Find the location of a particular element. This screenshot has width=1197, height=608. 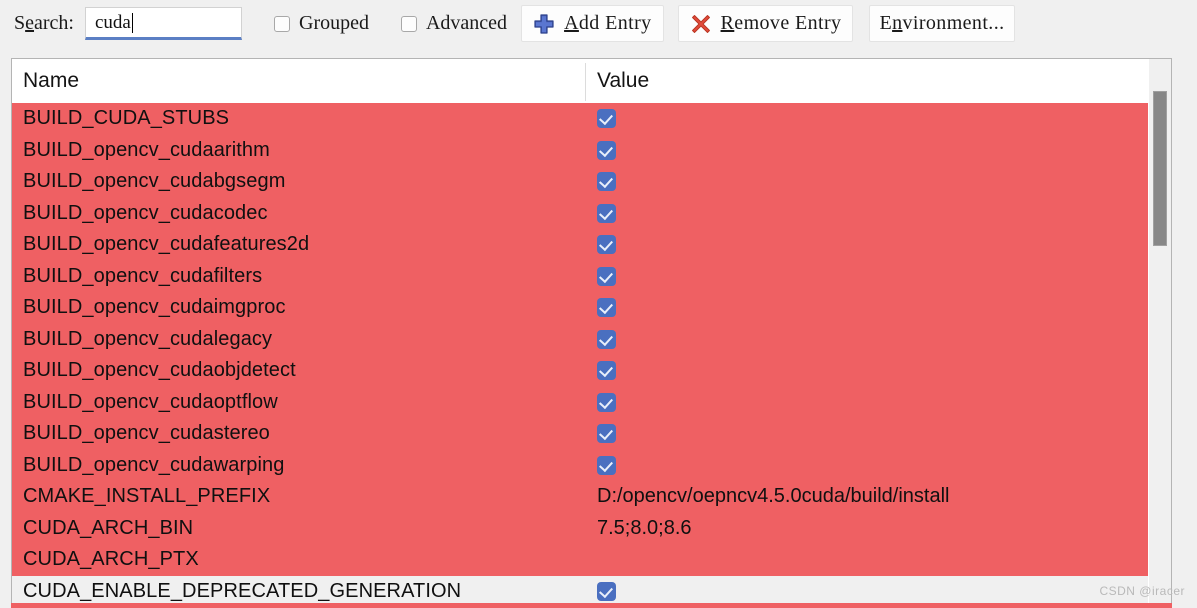

table-row: BUILD_opencv_cudaarithm is located at coordinates (591, 150).